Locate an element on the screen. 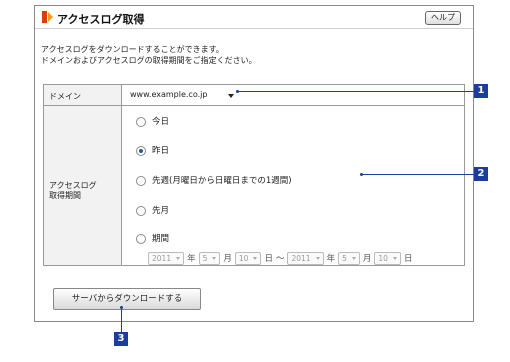  description-line-2: ドメインおよびアクセスログの取得期間をご指定ください。 is located at coordinates (149, 60).